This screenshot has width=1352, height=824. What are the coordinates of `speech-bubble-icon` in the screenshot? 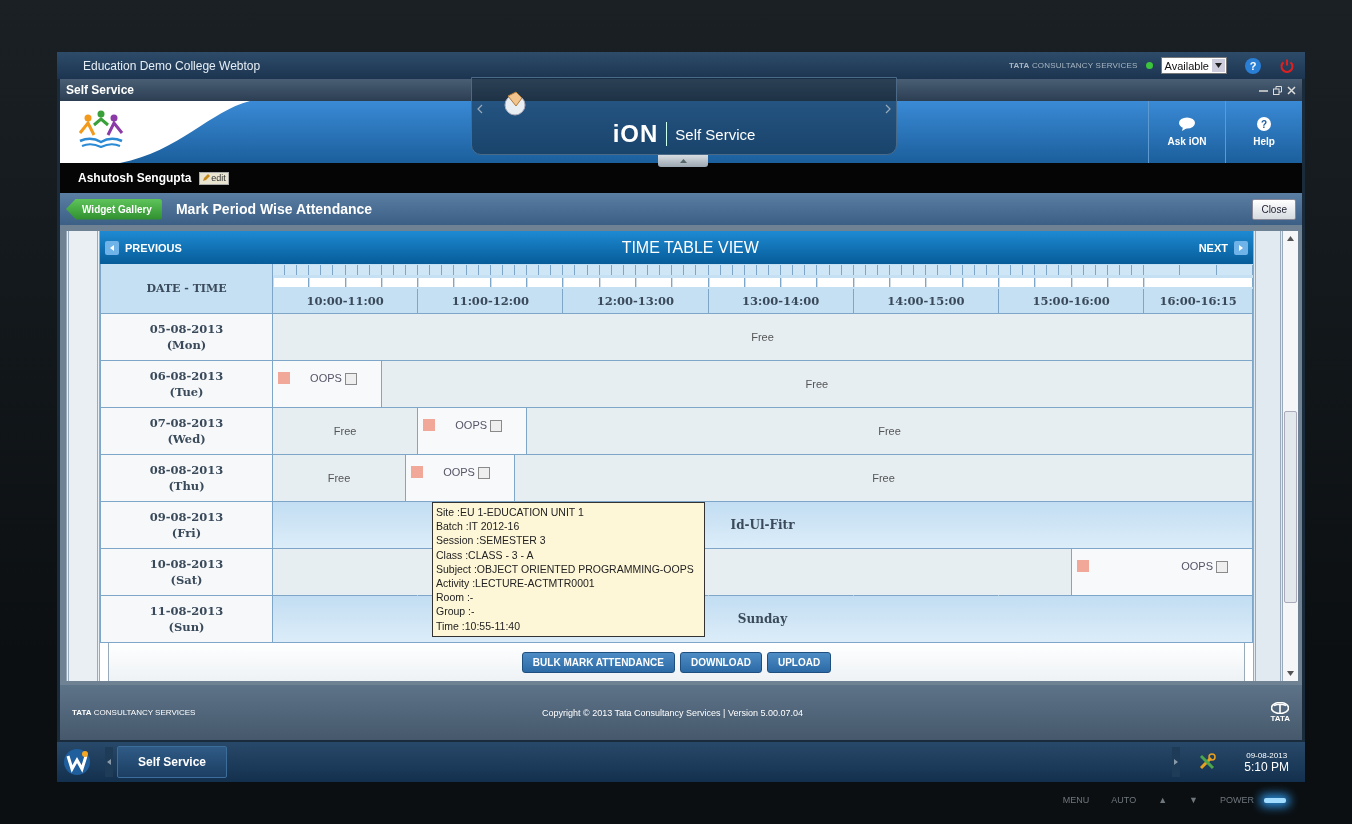 It's located at (1187, 124).